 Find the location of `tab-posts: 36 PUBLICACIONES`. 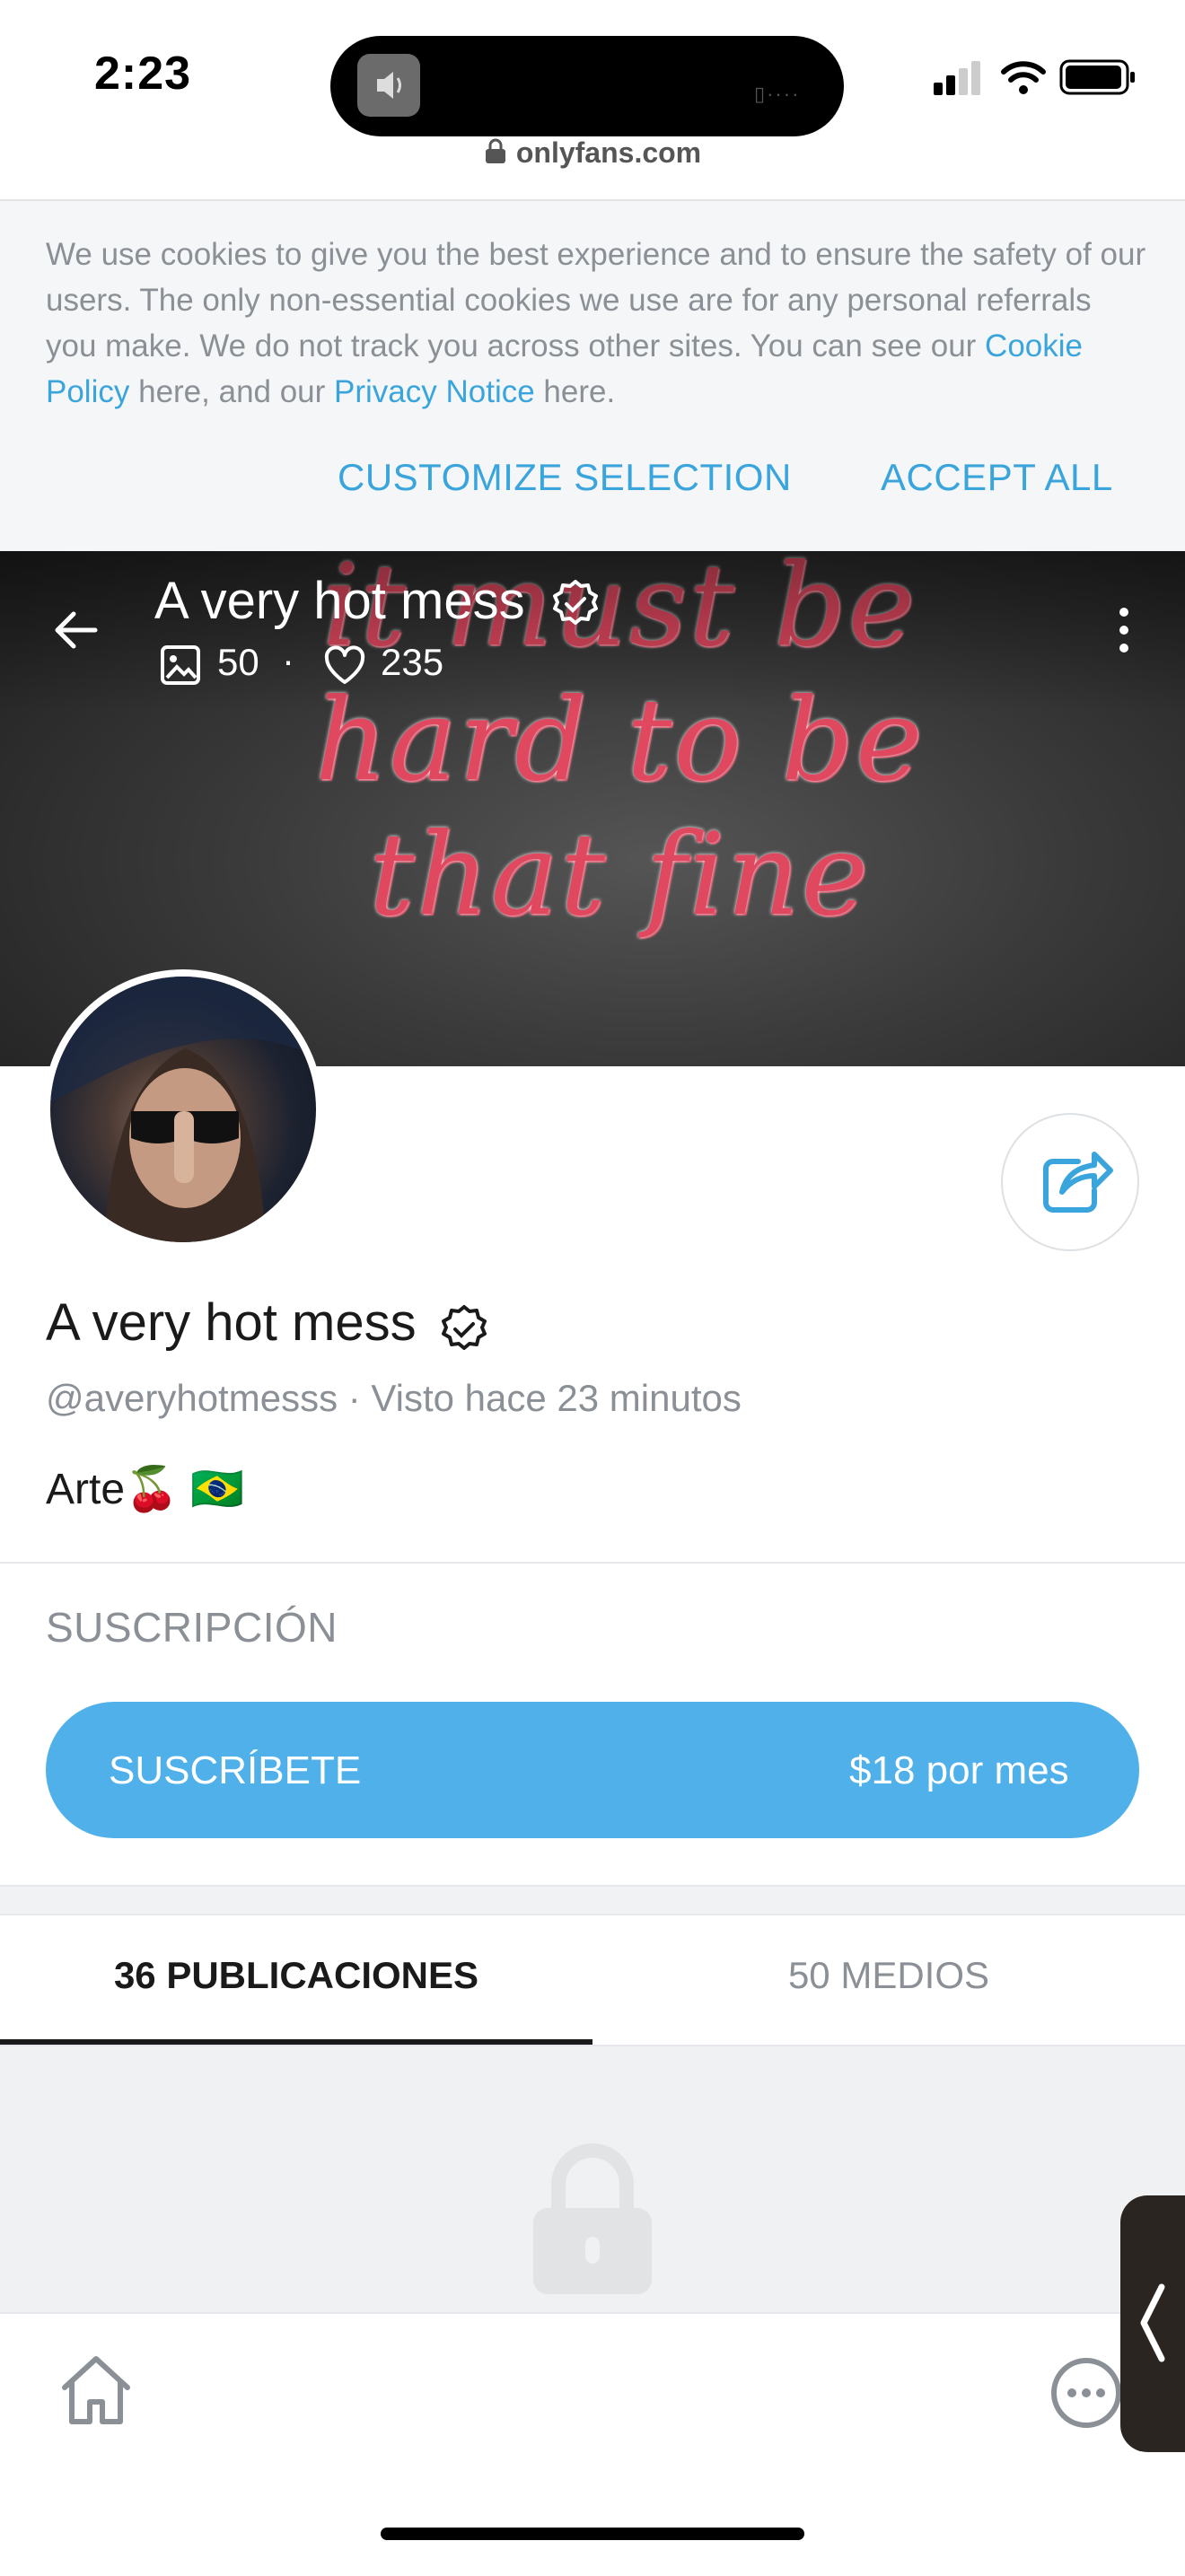

tab-posts: 36 PUBLICACIONES is located at coordinates (296, 1980).